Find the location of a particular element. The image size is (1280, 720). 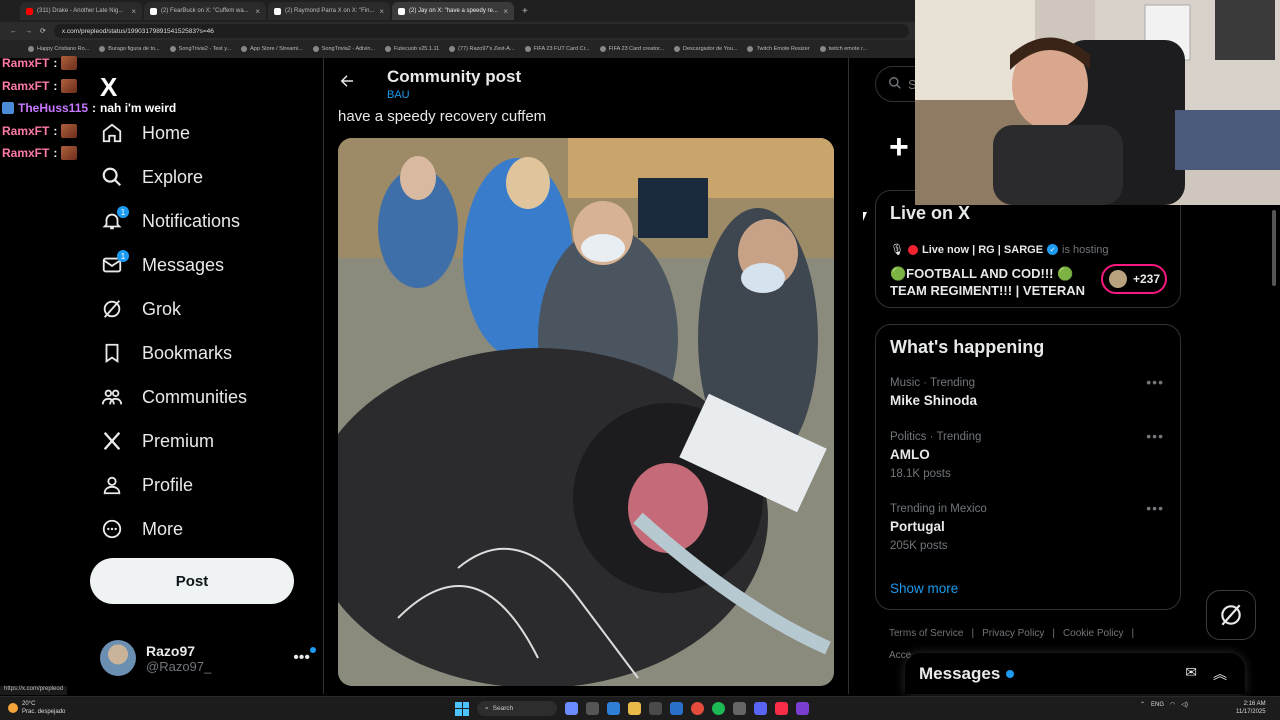

wifi-icon: ◠ is located at coordinates (1172, 704).